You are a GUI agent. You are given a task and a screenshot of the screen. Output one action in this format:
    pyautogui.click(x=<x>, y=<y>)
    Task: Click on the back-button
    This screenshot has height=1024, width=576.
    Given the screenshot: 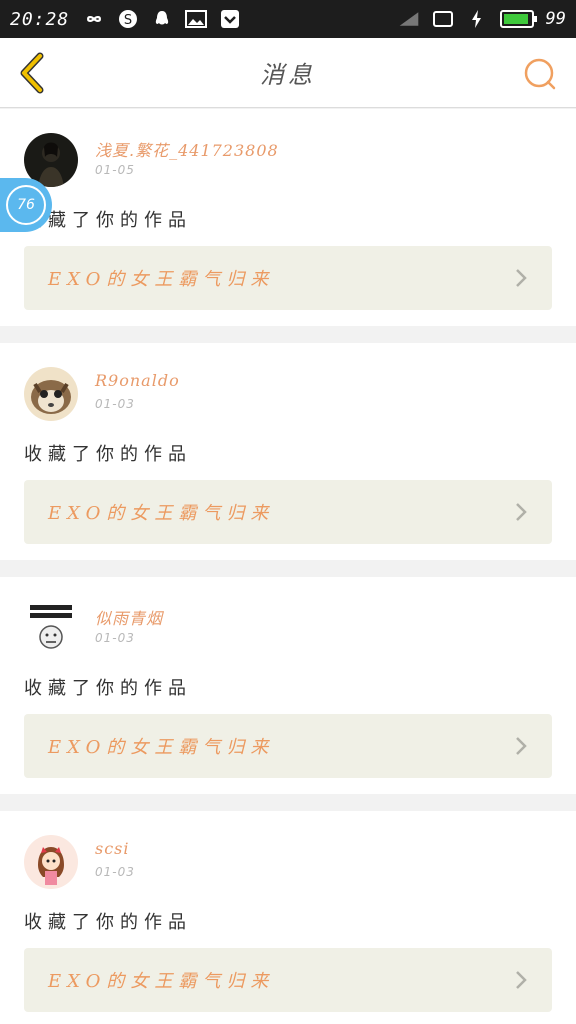 What is the action you would take?
    pyautogui.click(x=34, y=73)
    